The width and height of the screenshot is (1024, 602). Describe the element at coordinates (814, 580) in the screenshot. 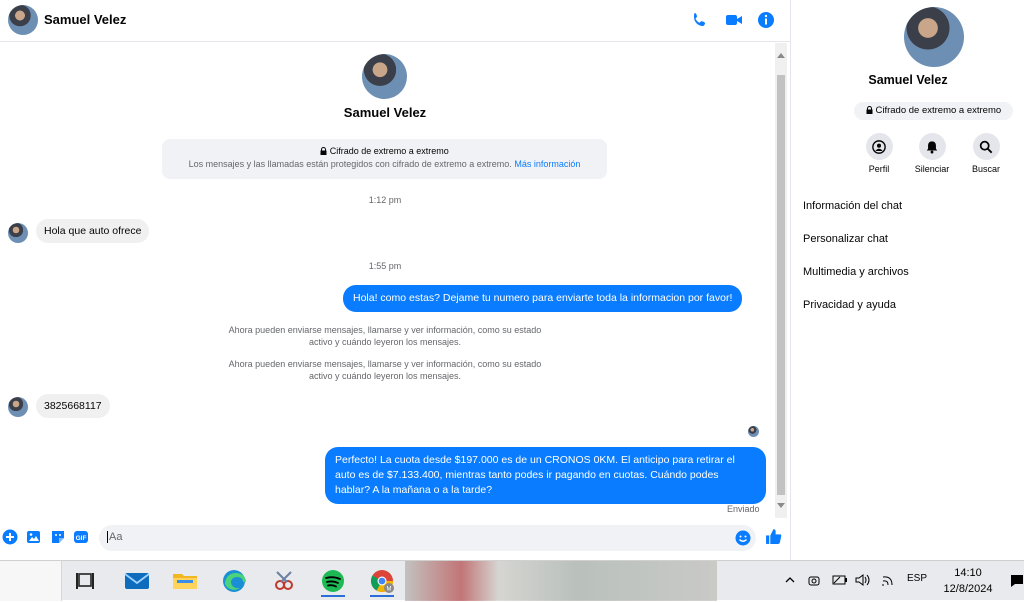

I see `meet-now-icon` at that location.